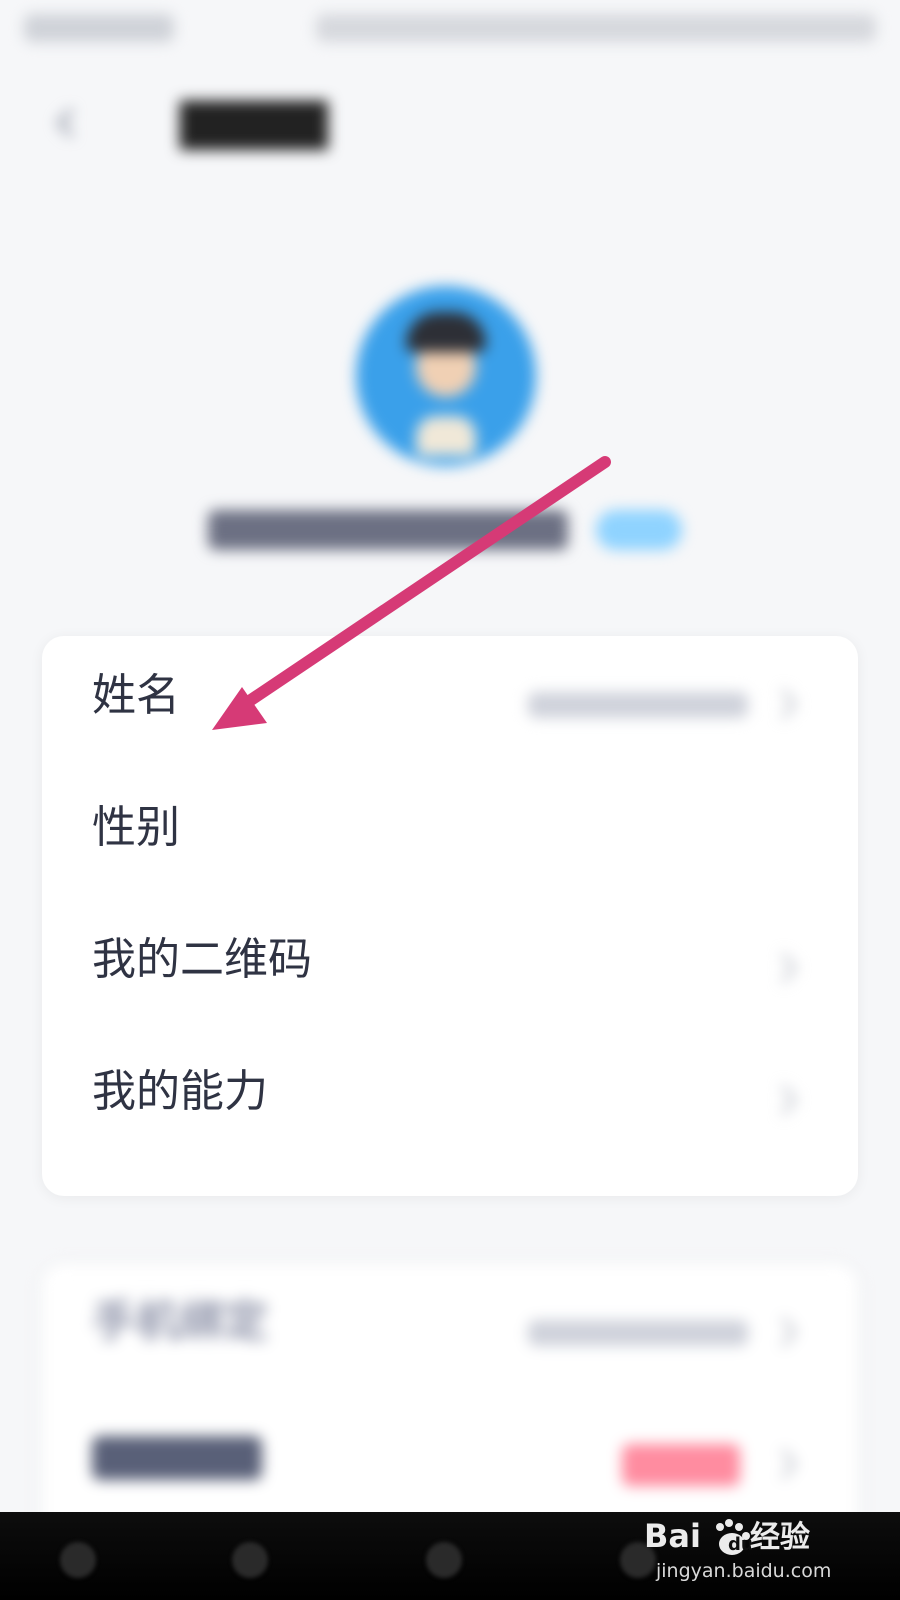  I want to click on menu-row-label-placeholder, so click(177, 1458).